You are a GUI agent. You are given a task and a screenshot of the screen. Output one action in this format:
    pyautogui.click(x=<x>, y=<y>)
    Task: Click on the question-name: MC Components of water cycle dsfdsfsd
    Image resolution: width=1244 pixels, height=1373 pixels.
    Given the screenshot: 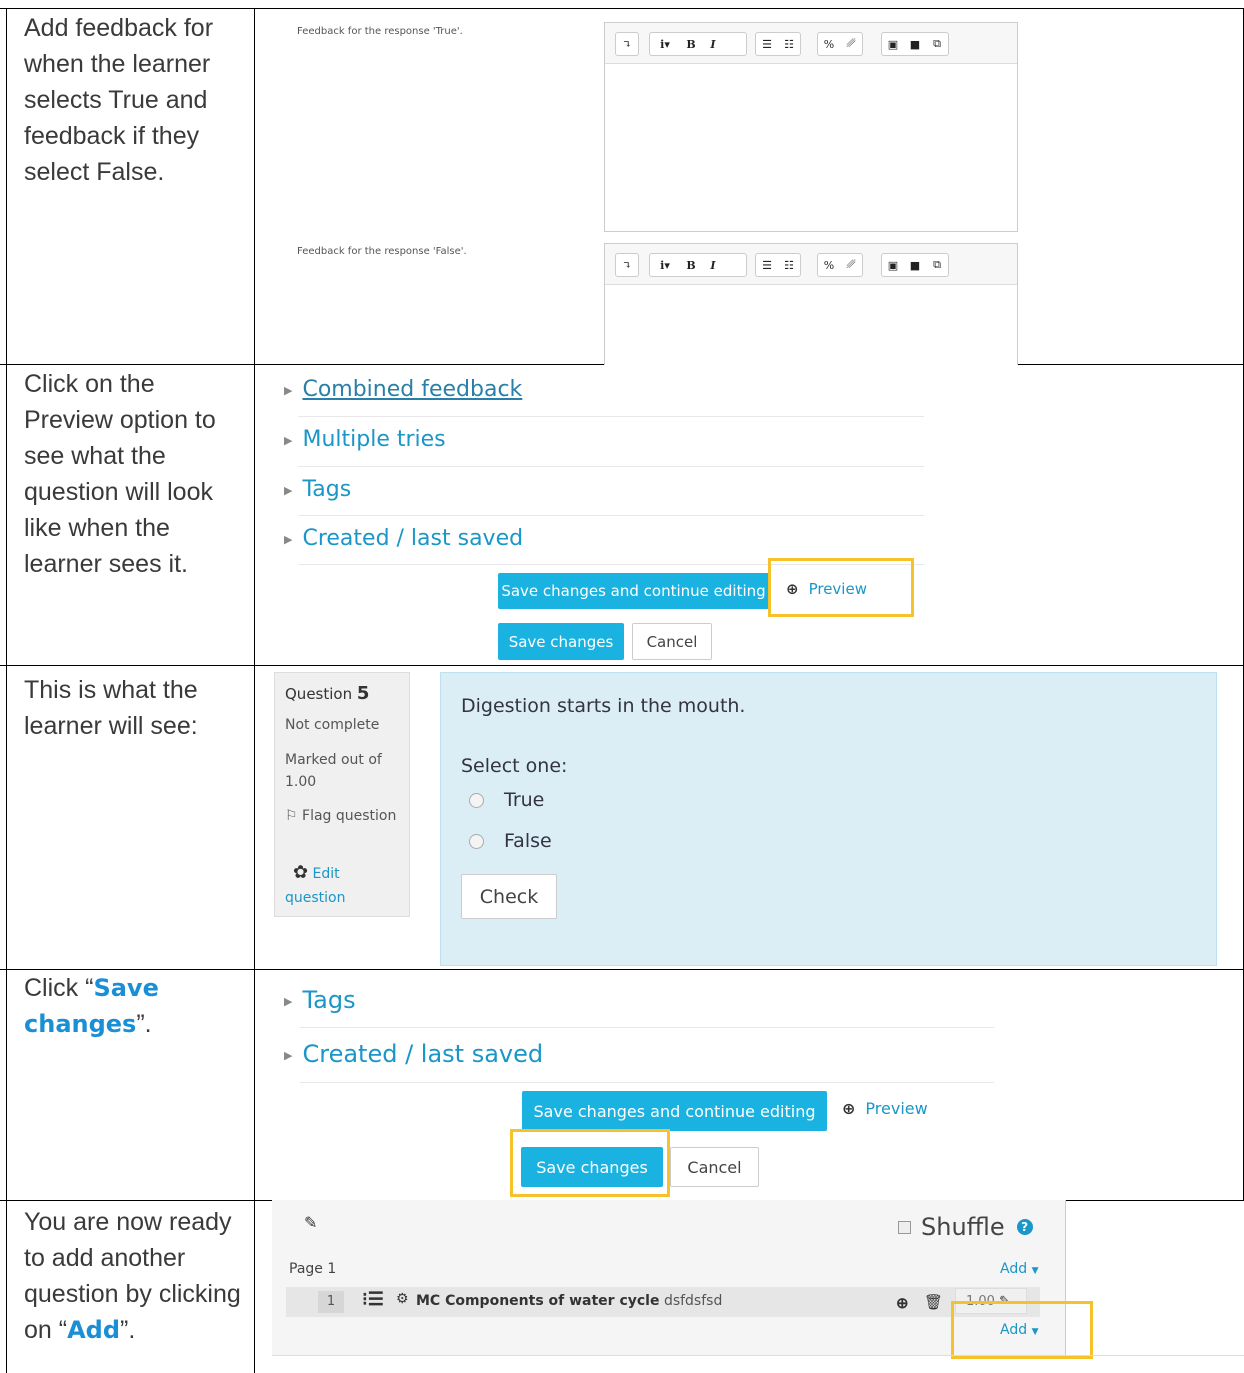 What is the action you would take?
    pyautogui.click(x=569, y=1301)
    